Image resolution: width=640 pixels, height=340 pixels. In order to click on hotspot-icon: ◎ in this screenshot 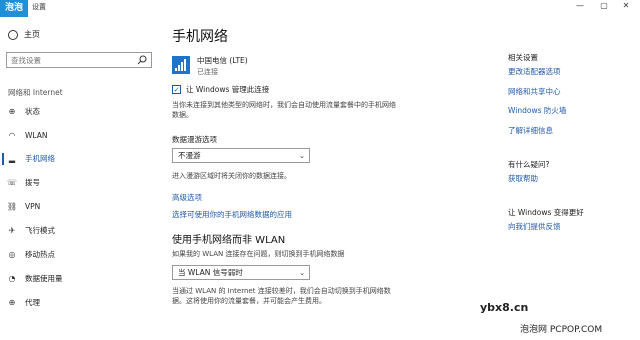, I will do `click(12, 254)`.